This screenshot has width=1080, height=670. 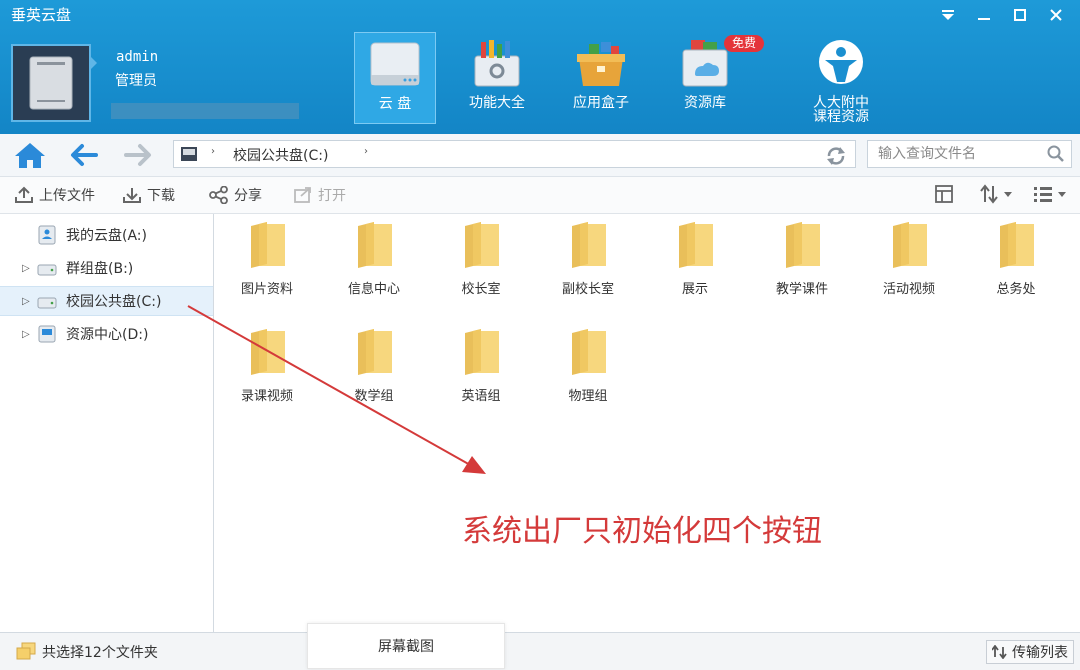 I want to click on home-button, so click(x=30, y=155).